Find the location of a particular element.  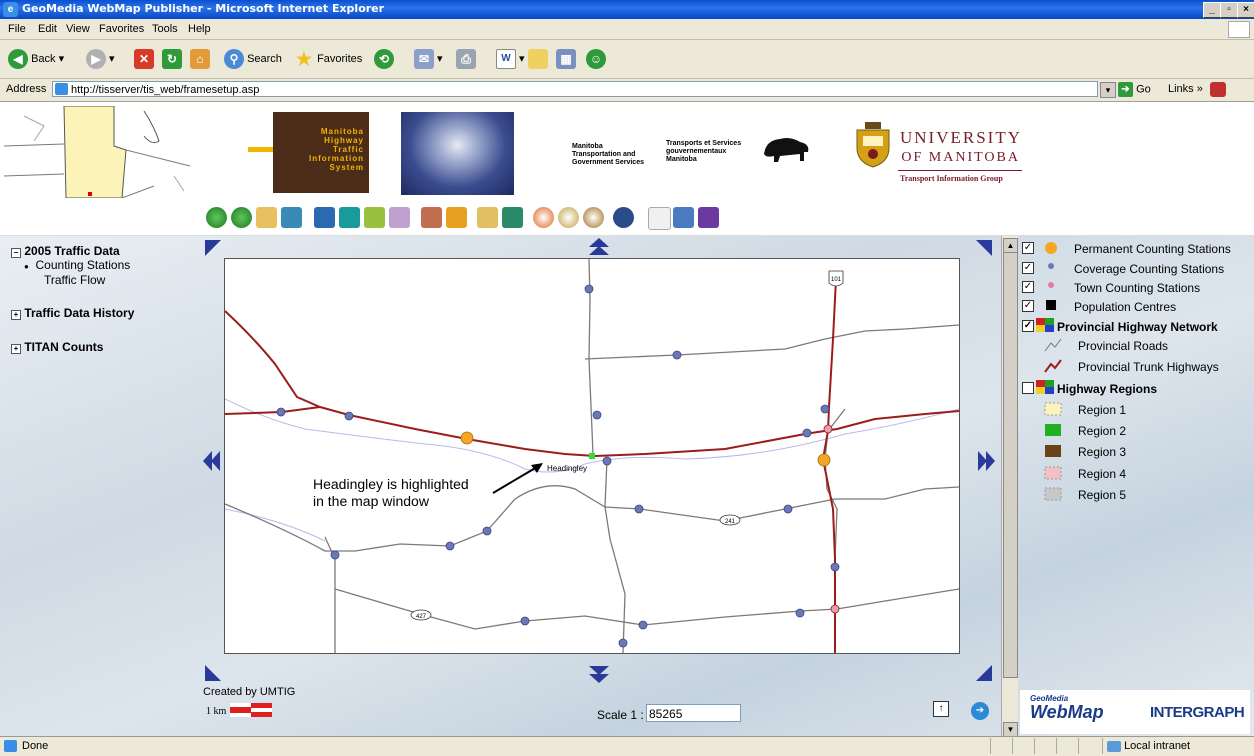

legend-item-permanent: ✓ Permanent Counting Stations is located at coordinates (1135, 250).